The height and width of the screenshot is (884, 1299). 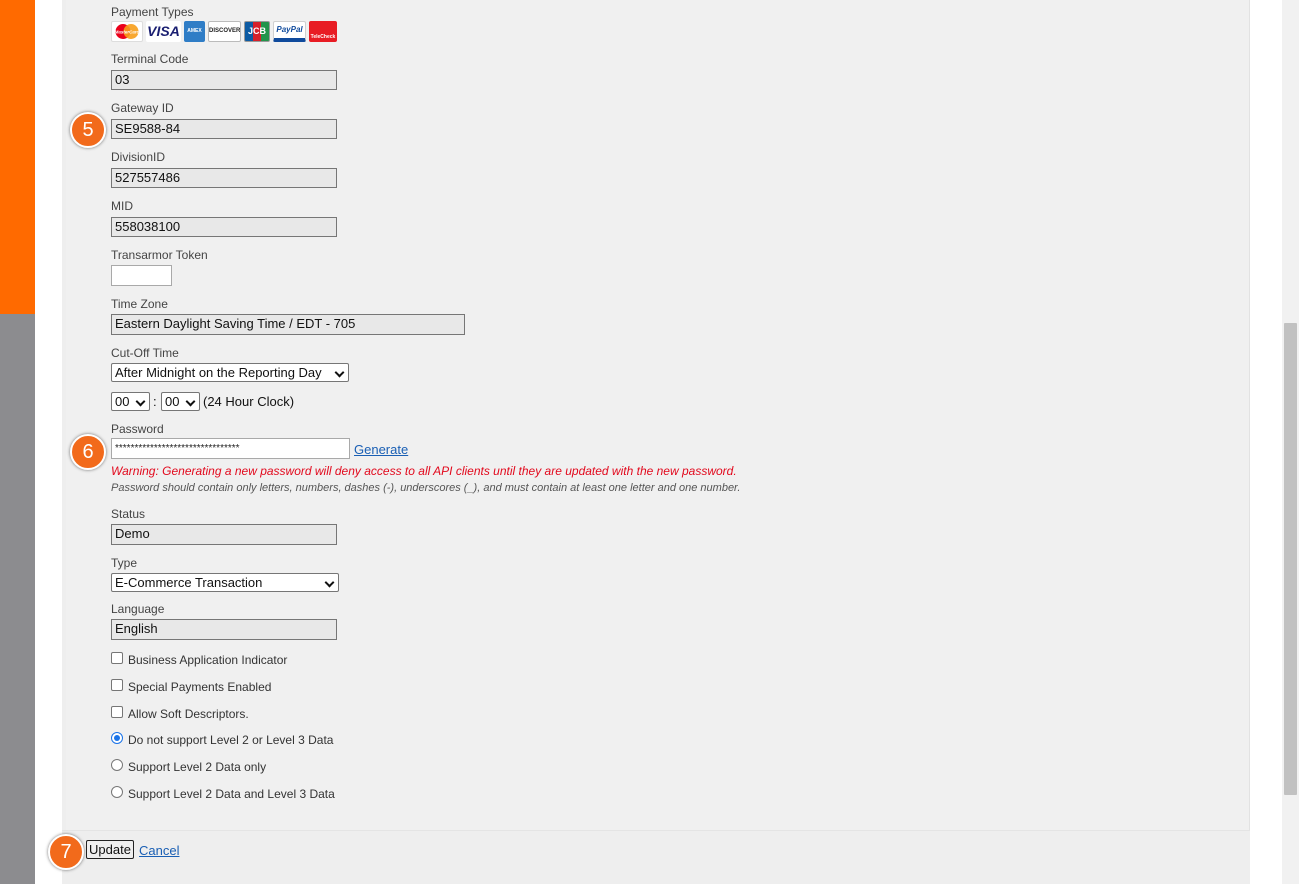 What do you see at coordinates (138, 157) in the screenshot?
I see `division-id-label: DivisionID` at bounding box center [138, 157].